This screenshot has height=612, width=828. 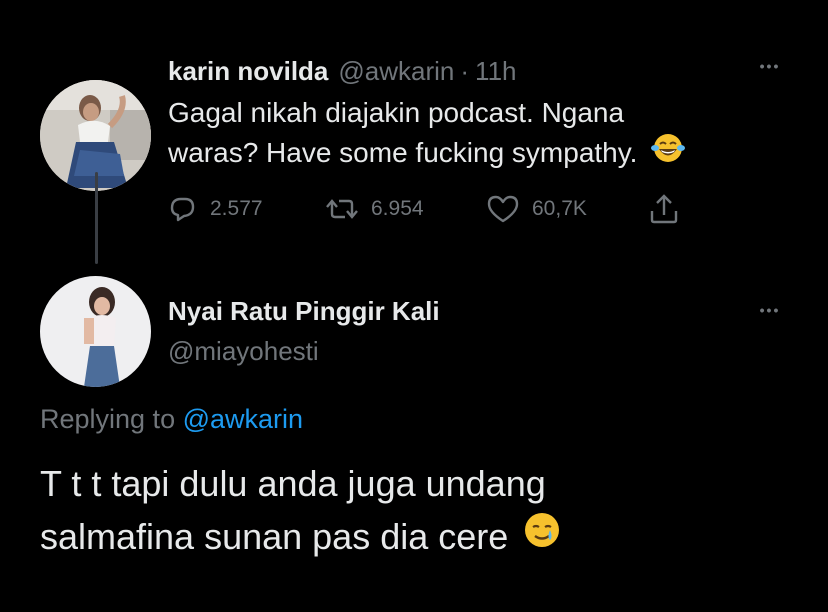 What do you see at coordinates (304, 311) in the screenshot?
I see `reply-author-display-name: Nyai Ratu Pinggir Kali` at bounding box center [304, 311].